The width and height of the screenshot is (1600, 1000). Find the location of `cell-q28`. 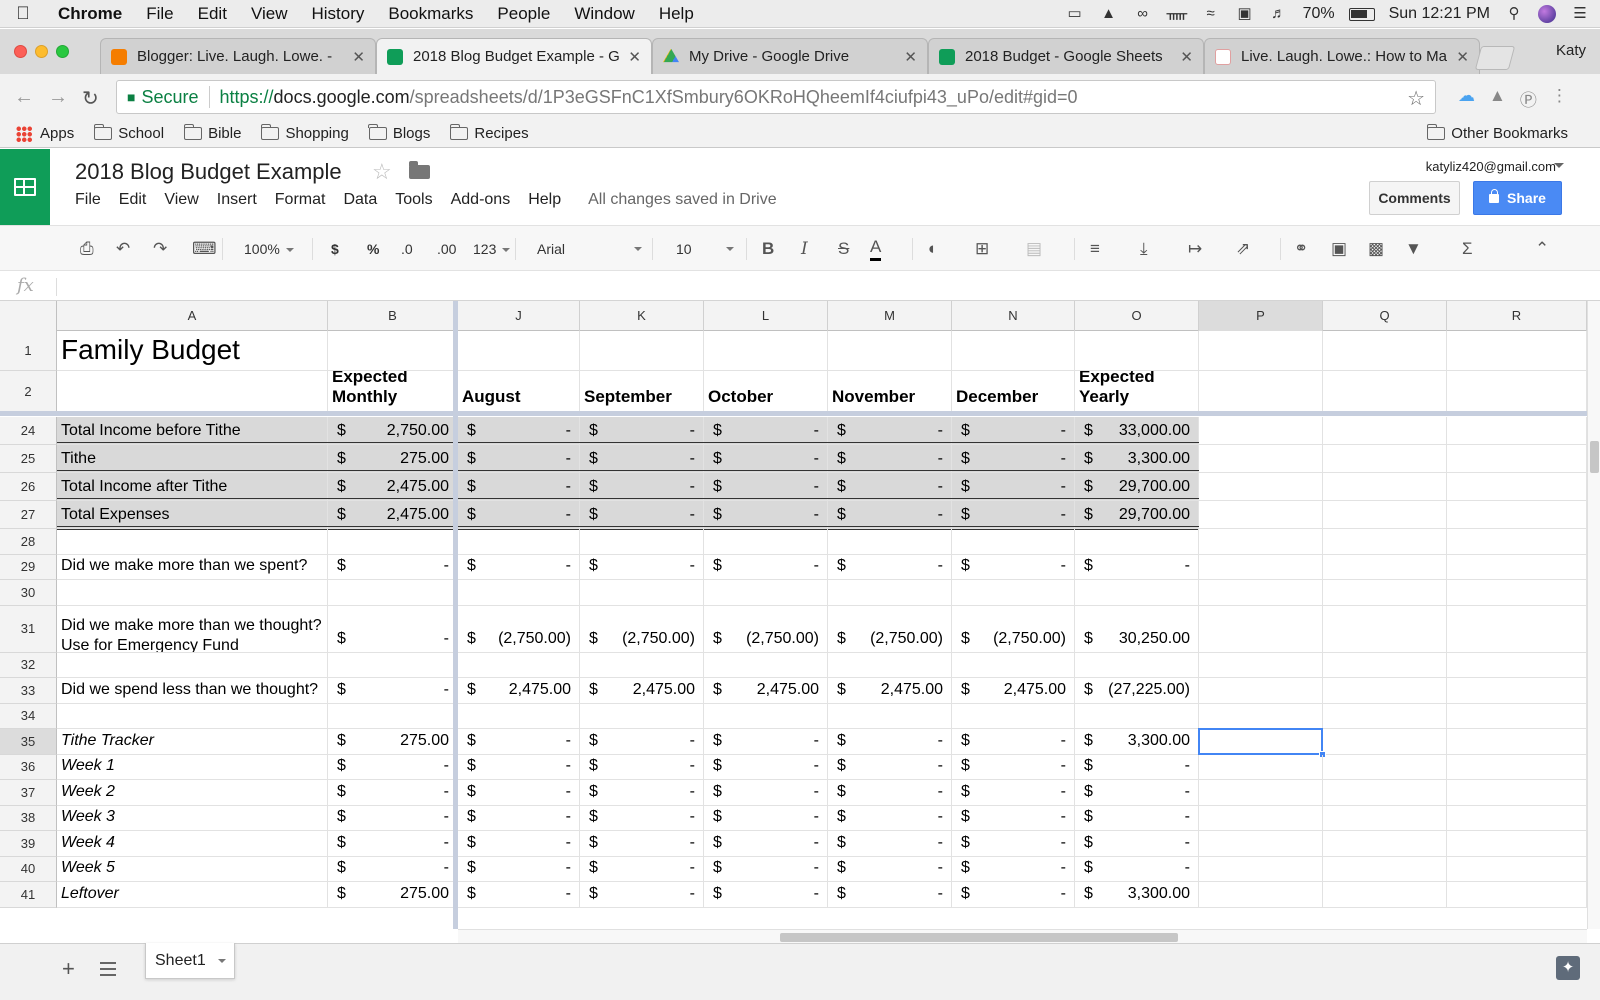

cell-q28 is located at coordinates (1385, 542).